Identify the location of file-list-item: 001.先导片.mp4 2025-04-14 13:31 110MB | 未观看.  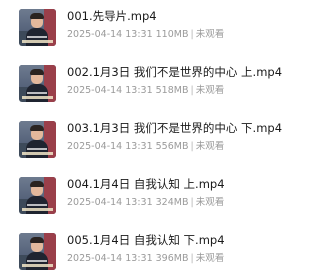
(150, 29).